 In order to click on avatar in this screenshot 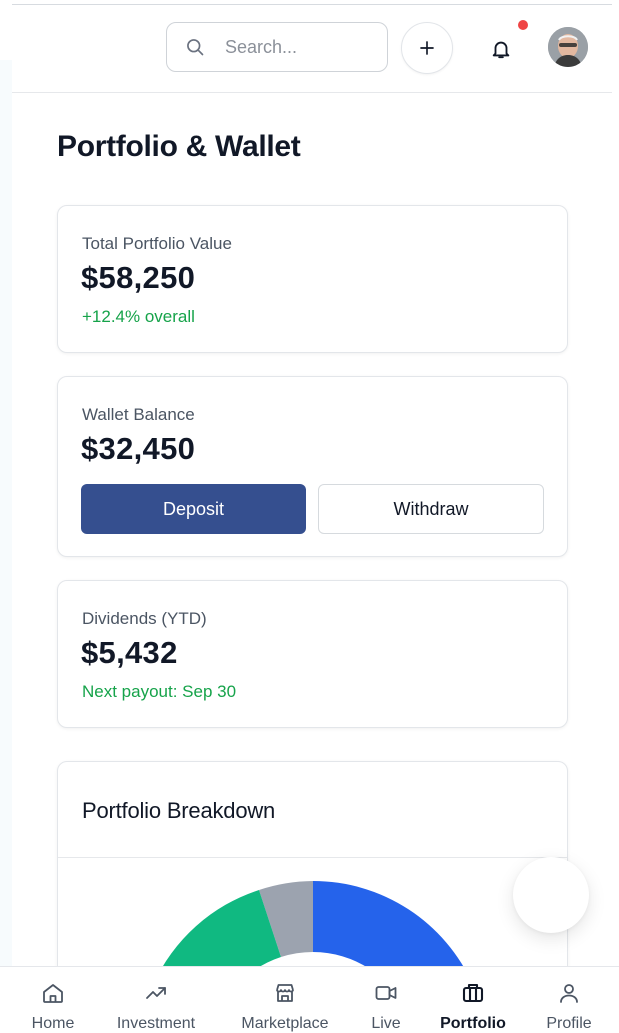, I will do `click(568, 47)`.